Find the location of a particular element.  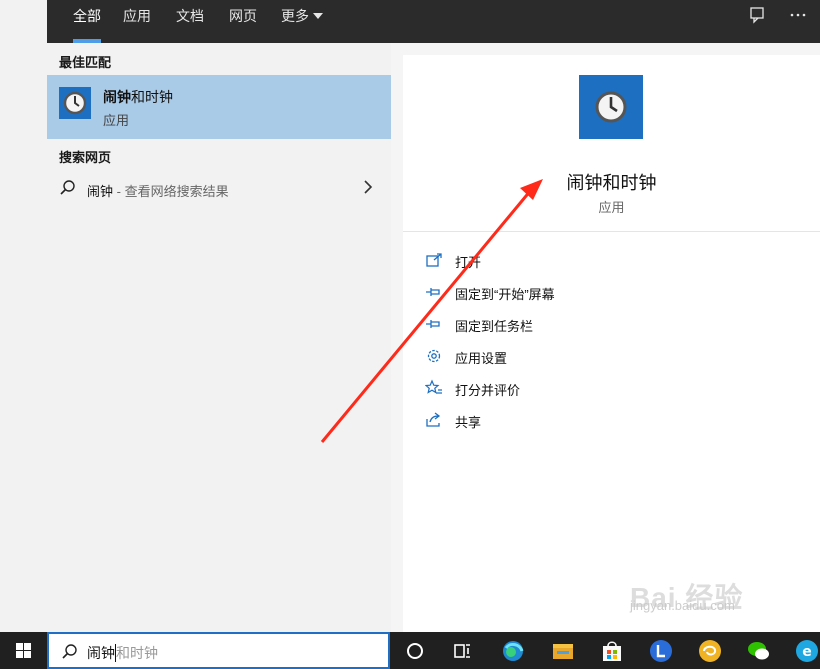

best-match-name-bold: 闹钟 is located at coordinates (117, 97).